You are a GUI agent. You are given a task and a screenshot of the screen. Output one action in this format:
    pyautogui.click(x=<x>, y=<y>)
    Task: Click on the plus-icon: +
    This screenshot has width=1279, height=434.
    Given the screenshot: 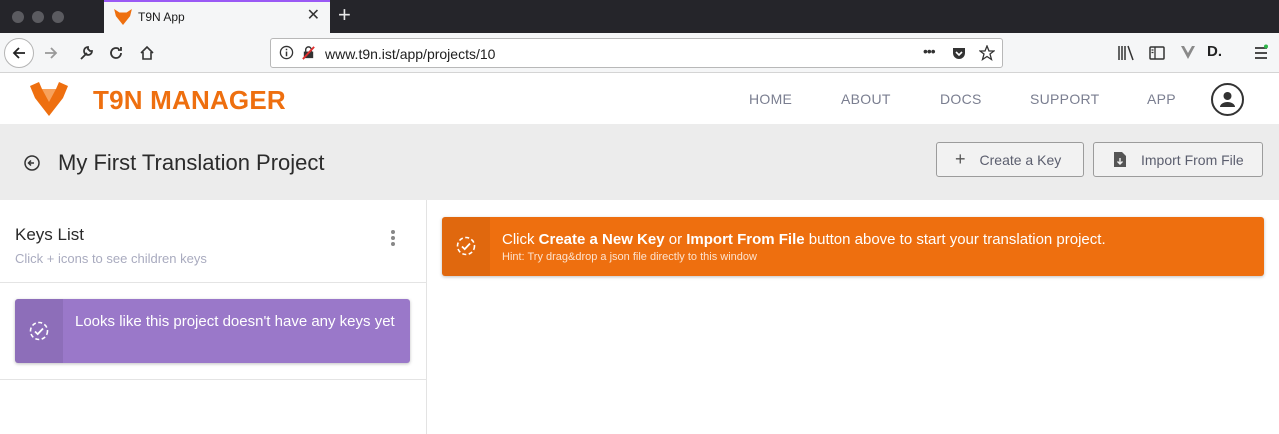 What is the action you would take?
    pyautogui.click(x=960, y=159)
    